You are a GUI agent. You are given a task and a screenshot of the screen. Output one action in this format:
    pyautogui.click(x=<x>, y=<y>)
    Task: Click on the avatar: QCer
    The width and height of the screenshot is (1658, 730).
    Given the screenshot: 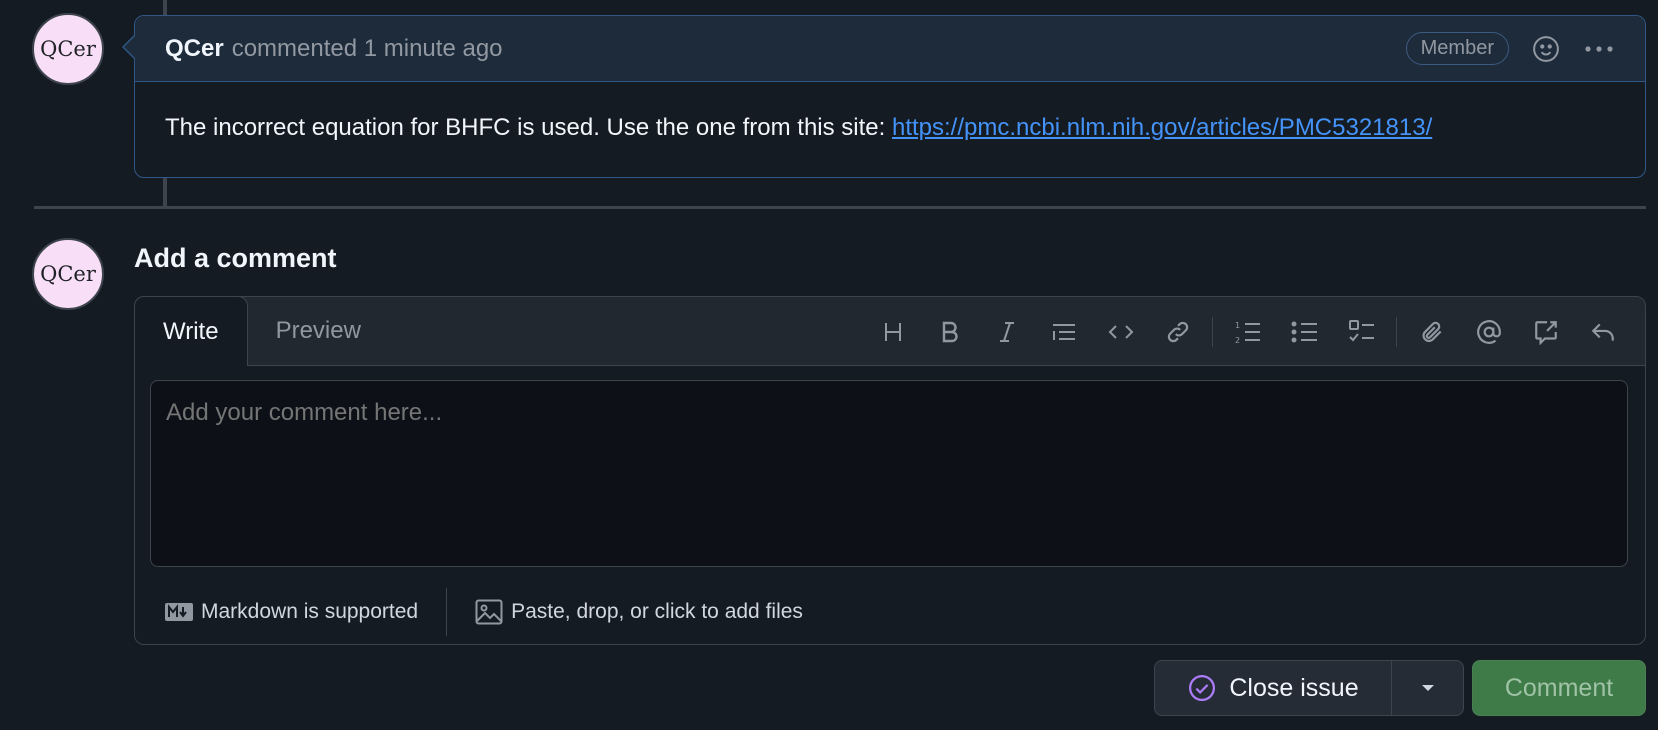 What is the action you would take?
    pyautogui.click(x=68, y=49)
    